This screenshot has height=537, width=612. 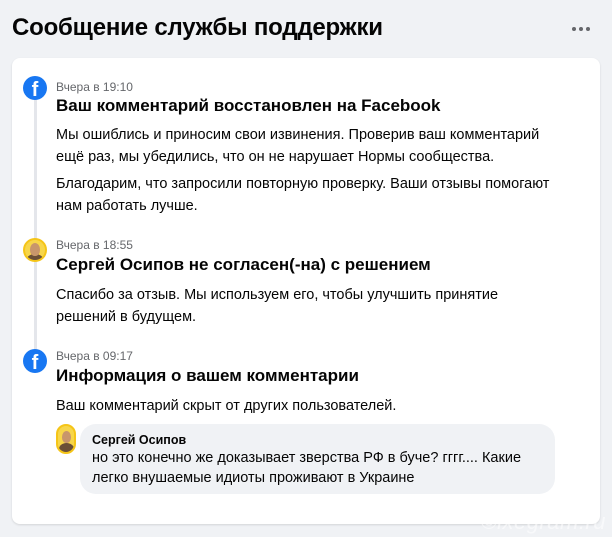 I want to click on entry-timestamp: Вчера в 19:10, so click(x=94, y=87).